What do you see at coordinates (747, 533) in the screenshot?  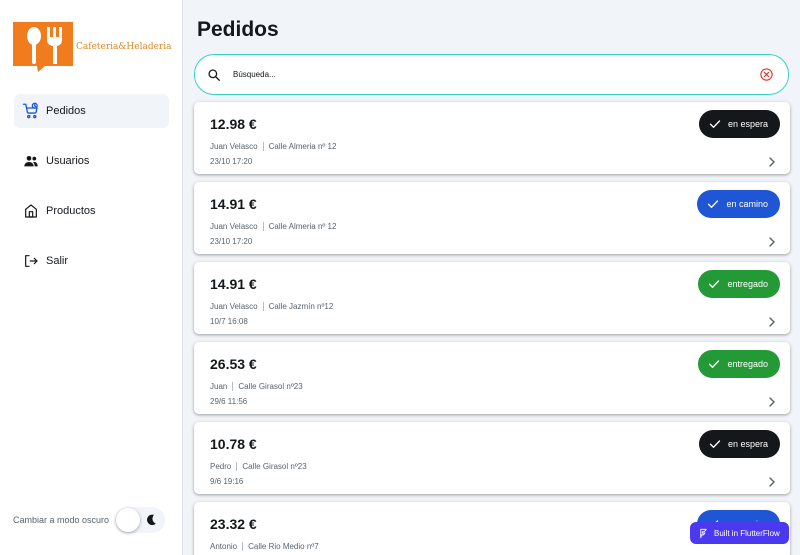 I see `flutterflow-label: Built in FlutterFlow` at bounding box center [747, 533].